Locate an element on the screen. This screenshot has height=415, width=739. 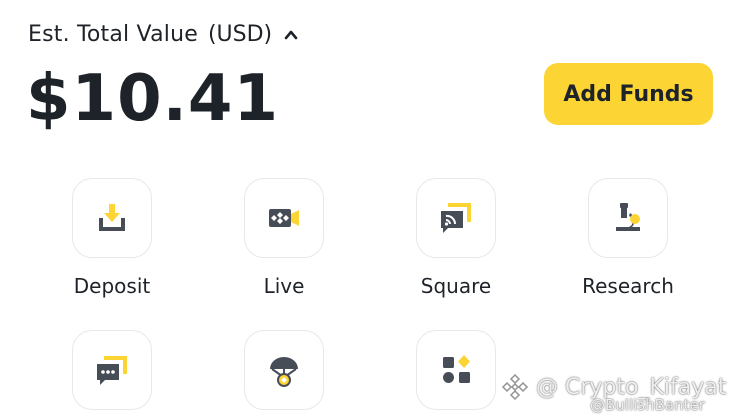
tile-airdrop-box is located at coordinates (284, 370).